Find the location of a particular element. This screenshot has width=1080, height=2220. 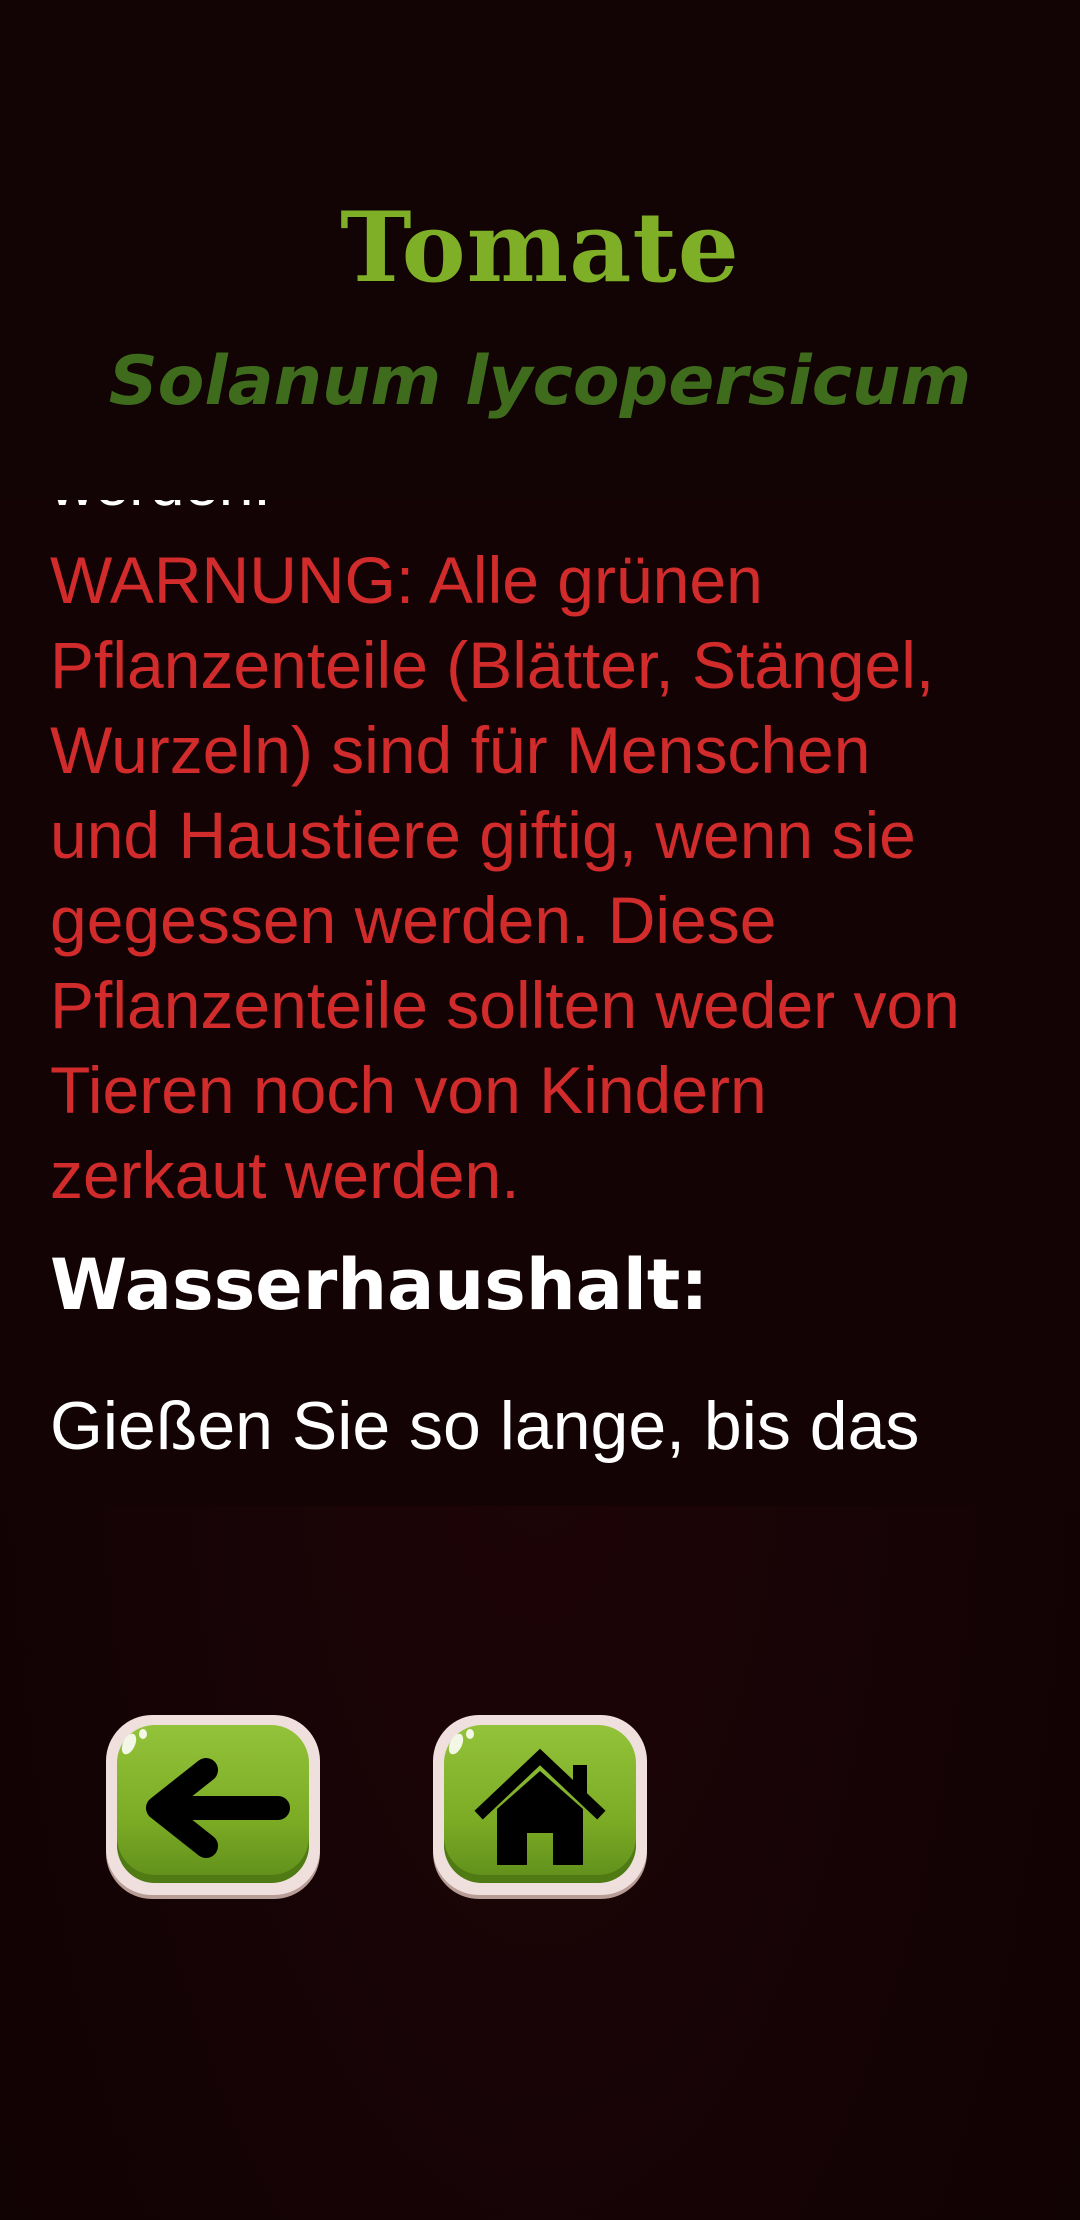

home-icon is located at coordinates (540, 1806).